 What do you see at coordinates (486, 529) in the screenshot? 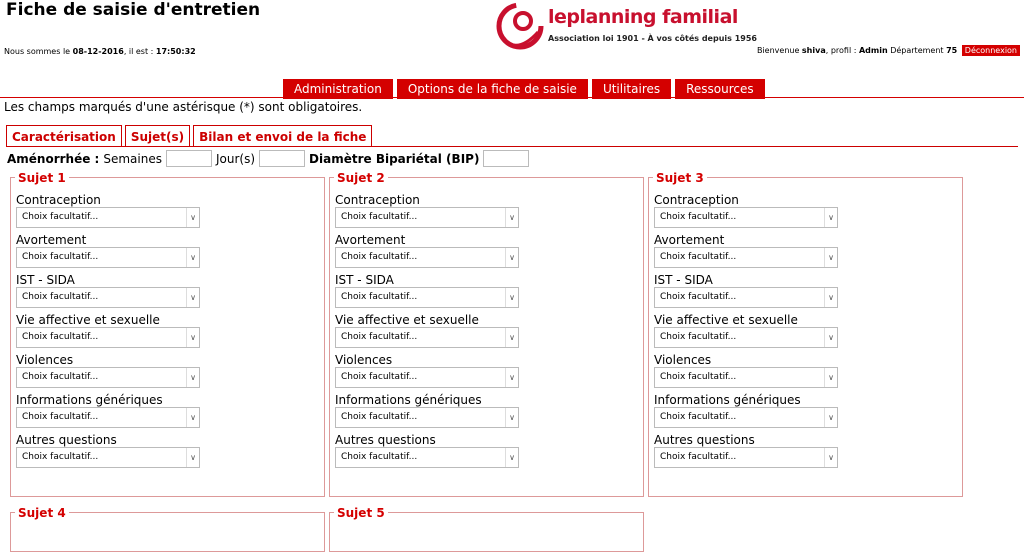
I see `subject-panel-5: Sujet 5` at bounding box center [486, 529].